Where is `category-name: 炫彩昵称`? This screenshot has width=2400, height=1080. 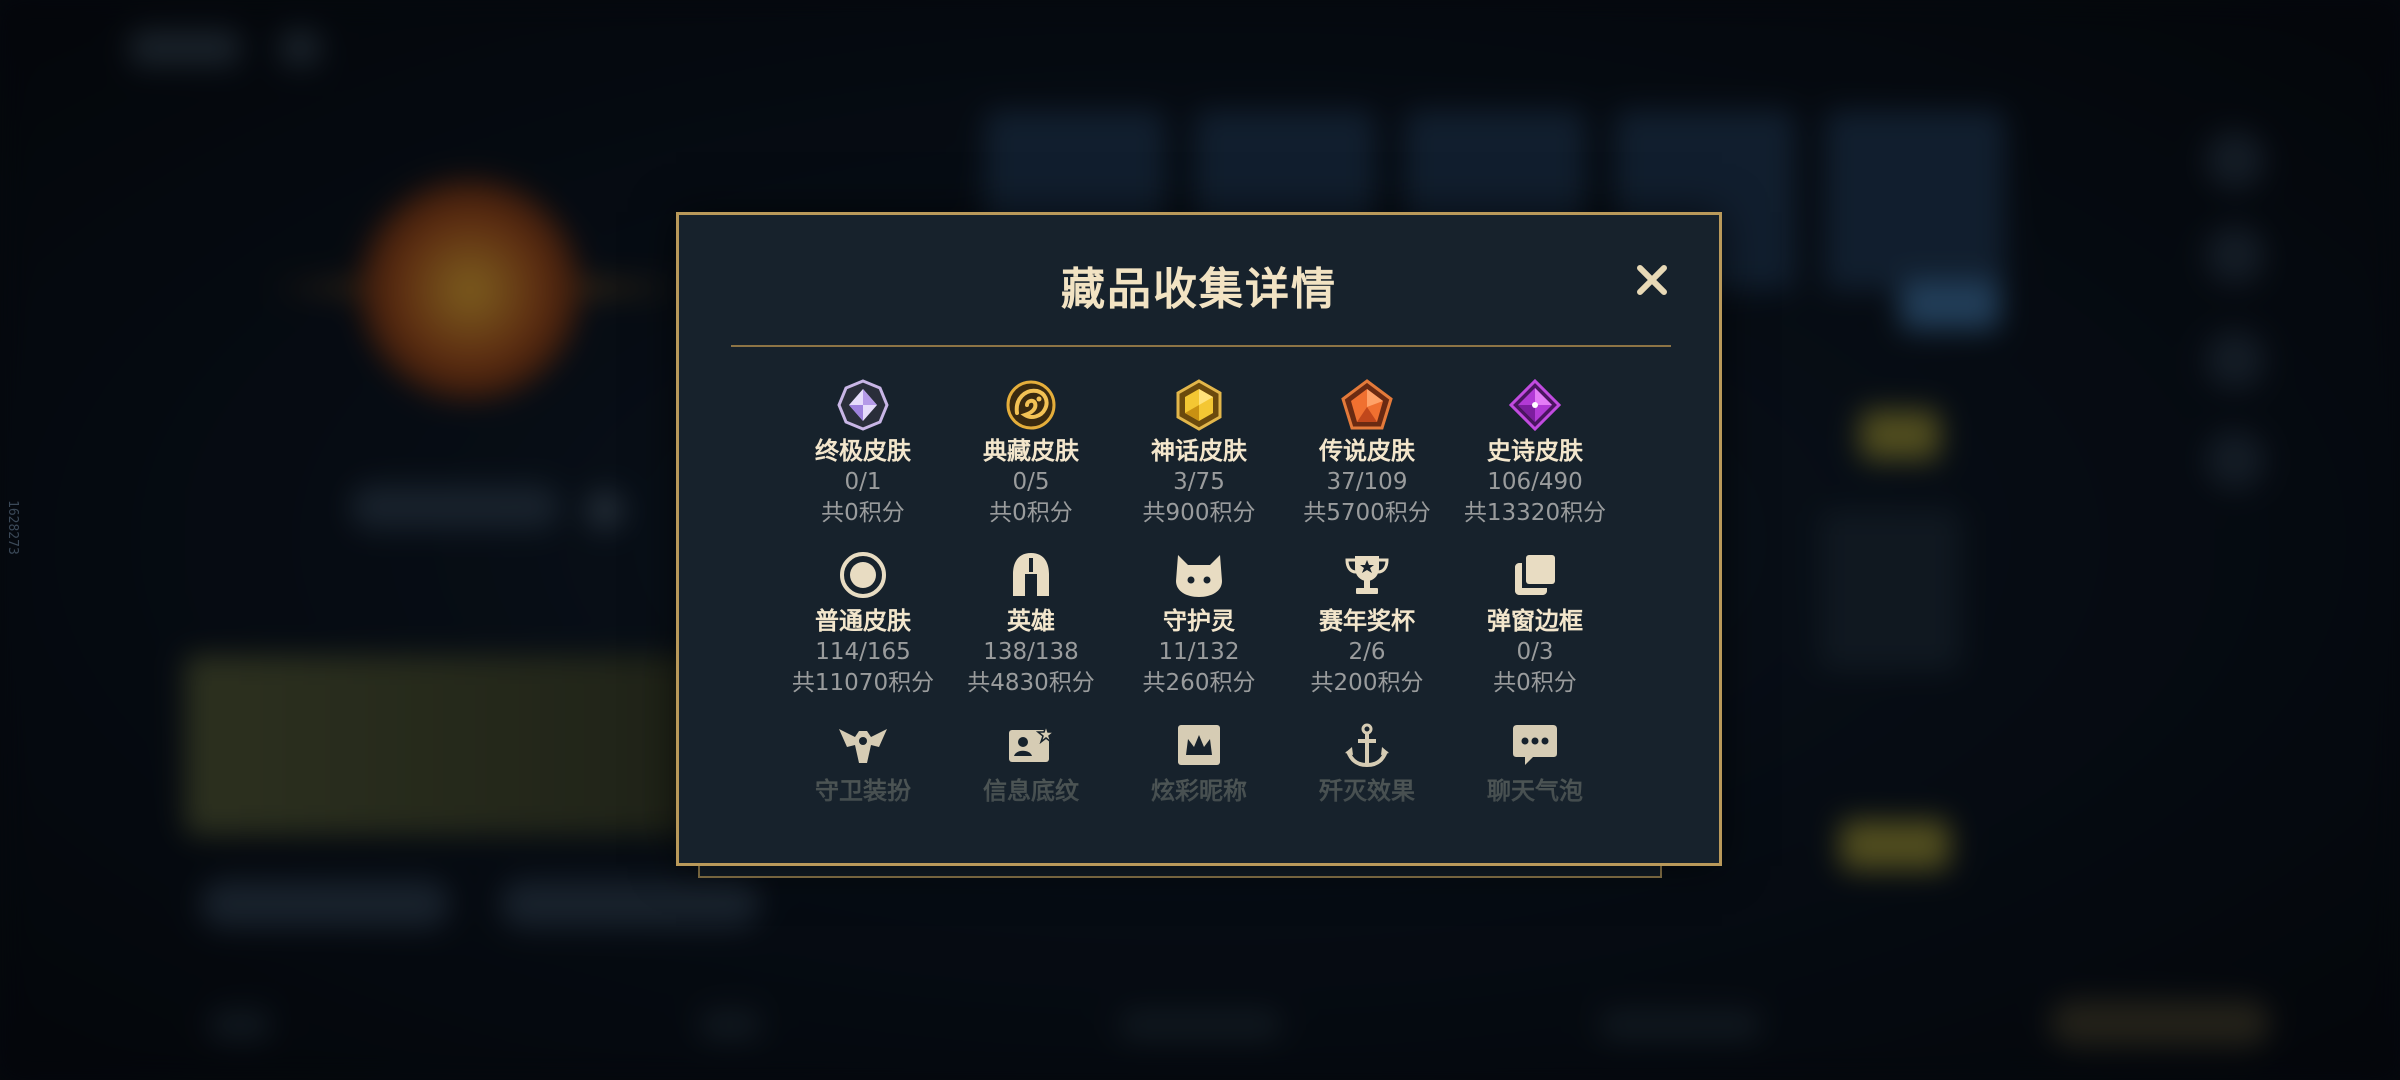
category-name: 炫彩昵称 is located at coordinates (1199, 791).